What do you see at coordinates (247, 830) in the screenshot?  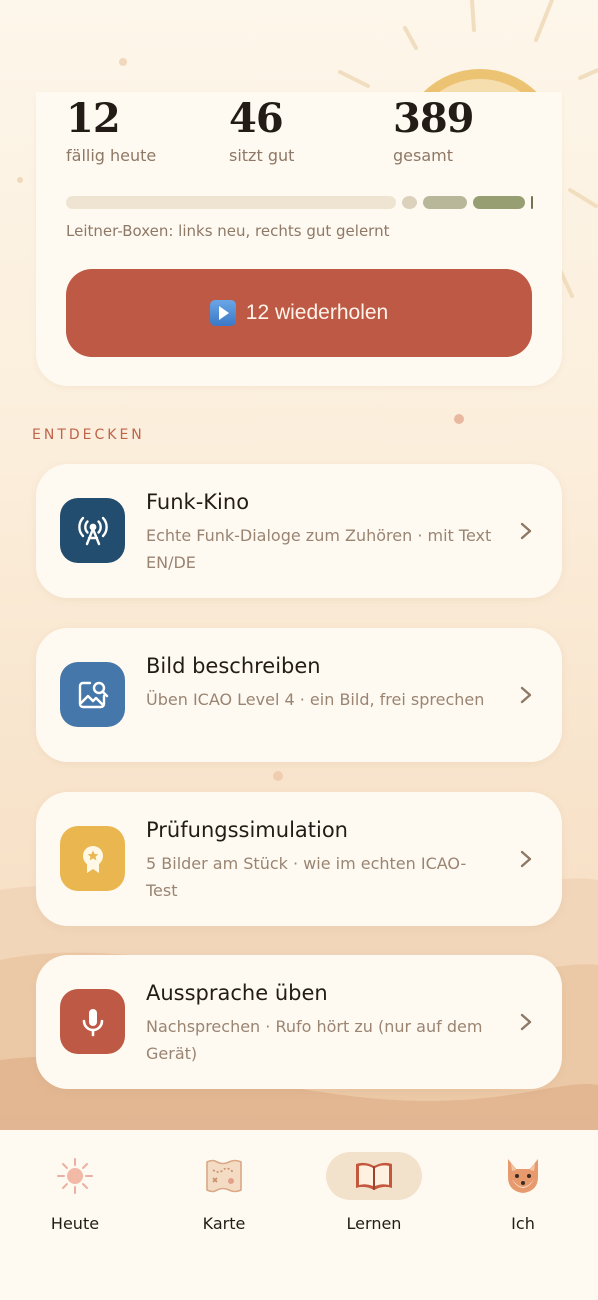 I see `feature-title: Prüfungssimulation` at bounding box center [247, 830].